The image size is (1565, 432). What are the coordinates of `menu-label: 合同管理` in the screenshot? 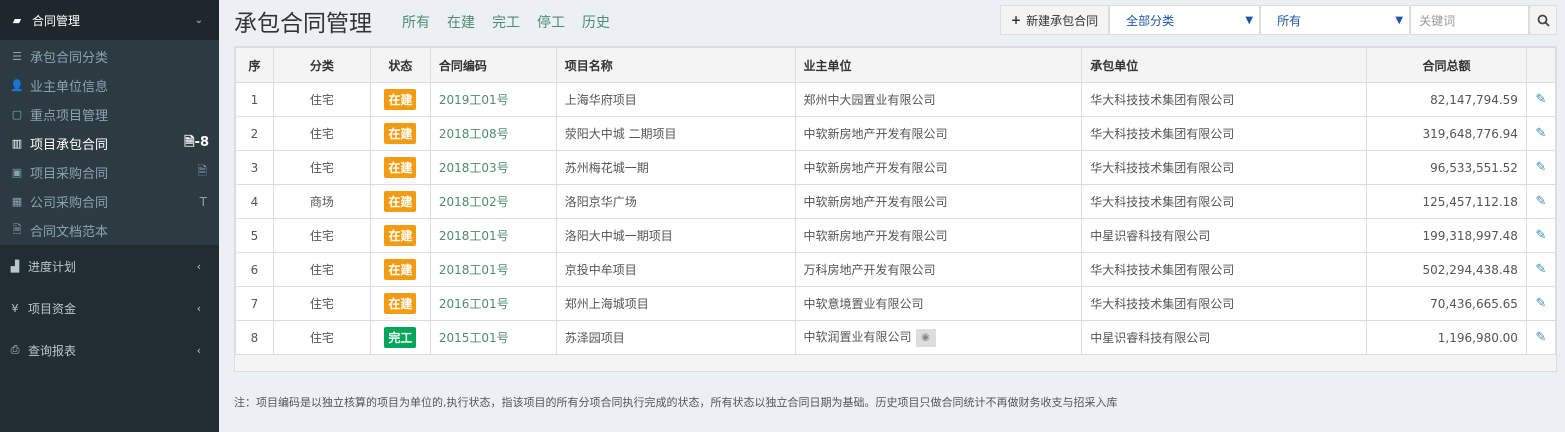 It's located at (56, 20).